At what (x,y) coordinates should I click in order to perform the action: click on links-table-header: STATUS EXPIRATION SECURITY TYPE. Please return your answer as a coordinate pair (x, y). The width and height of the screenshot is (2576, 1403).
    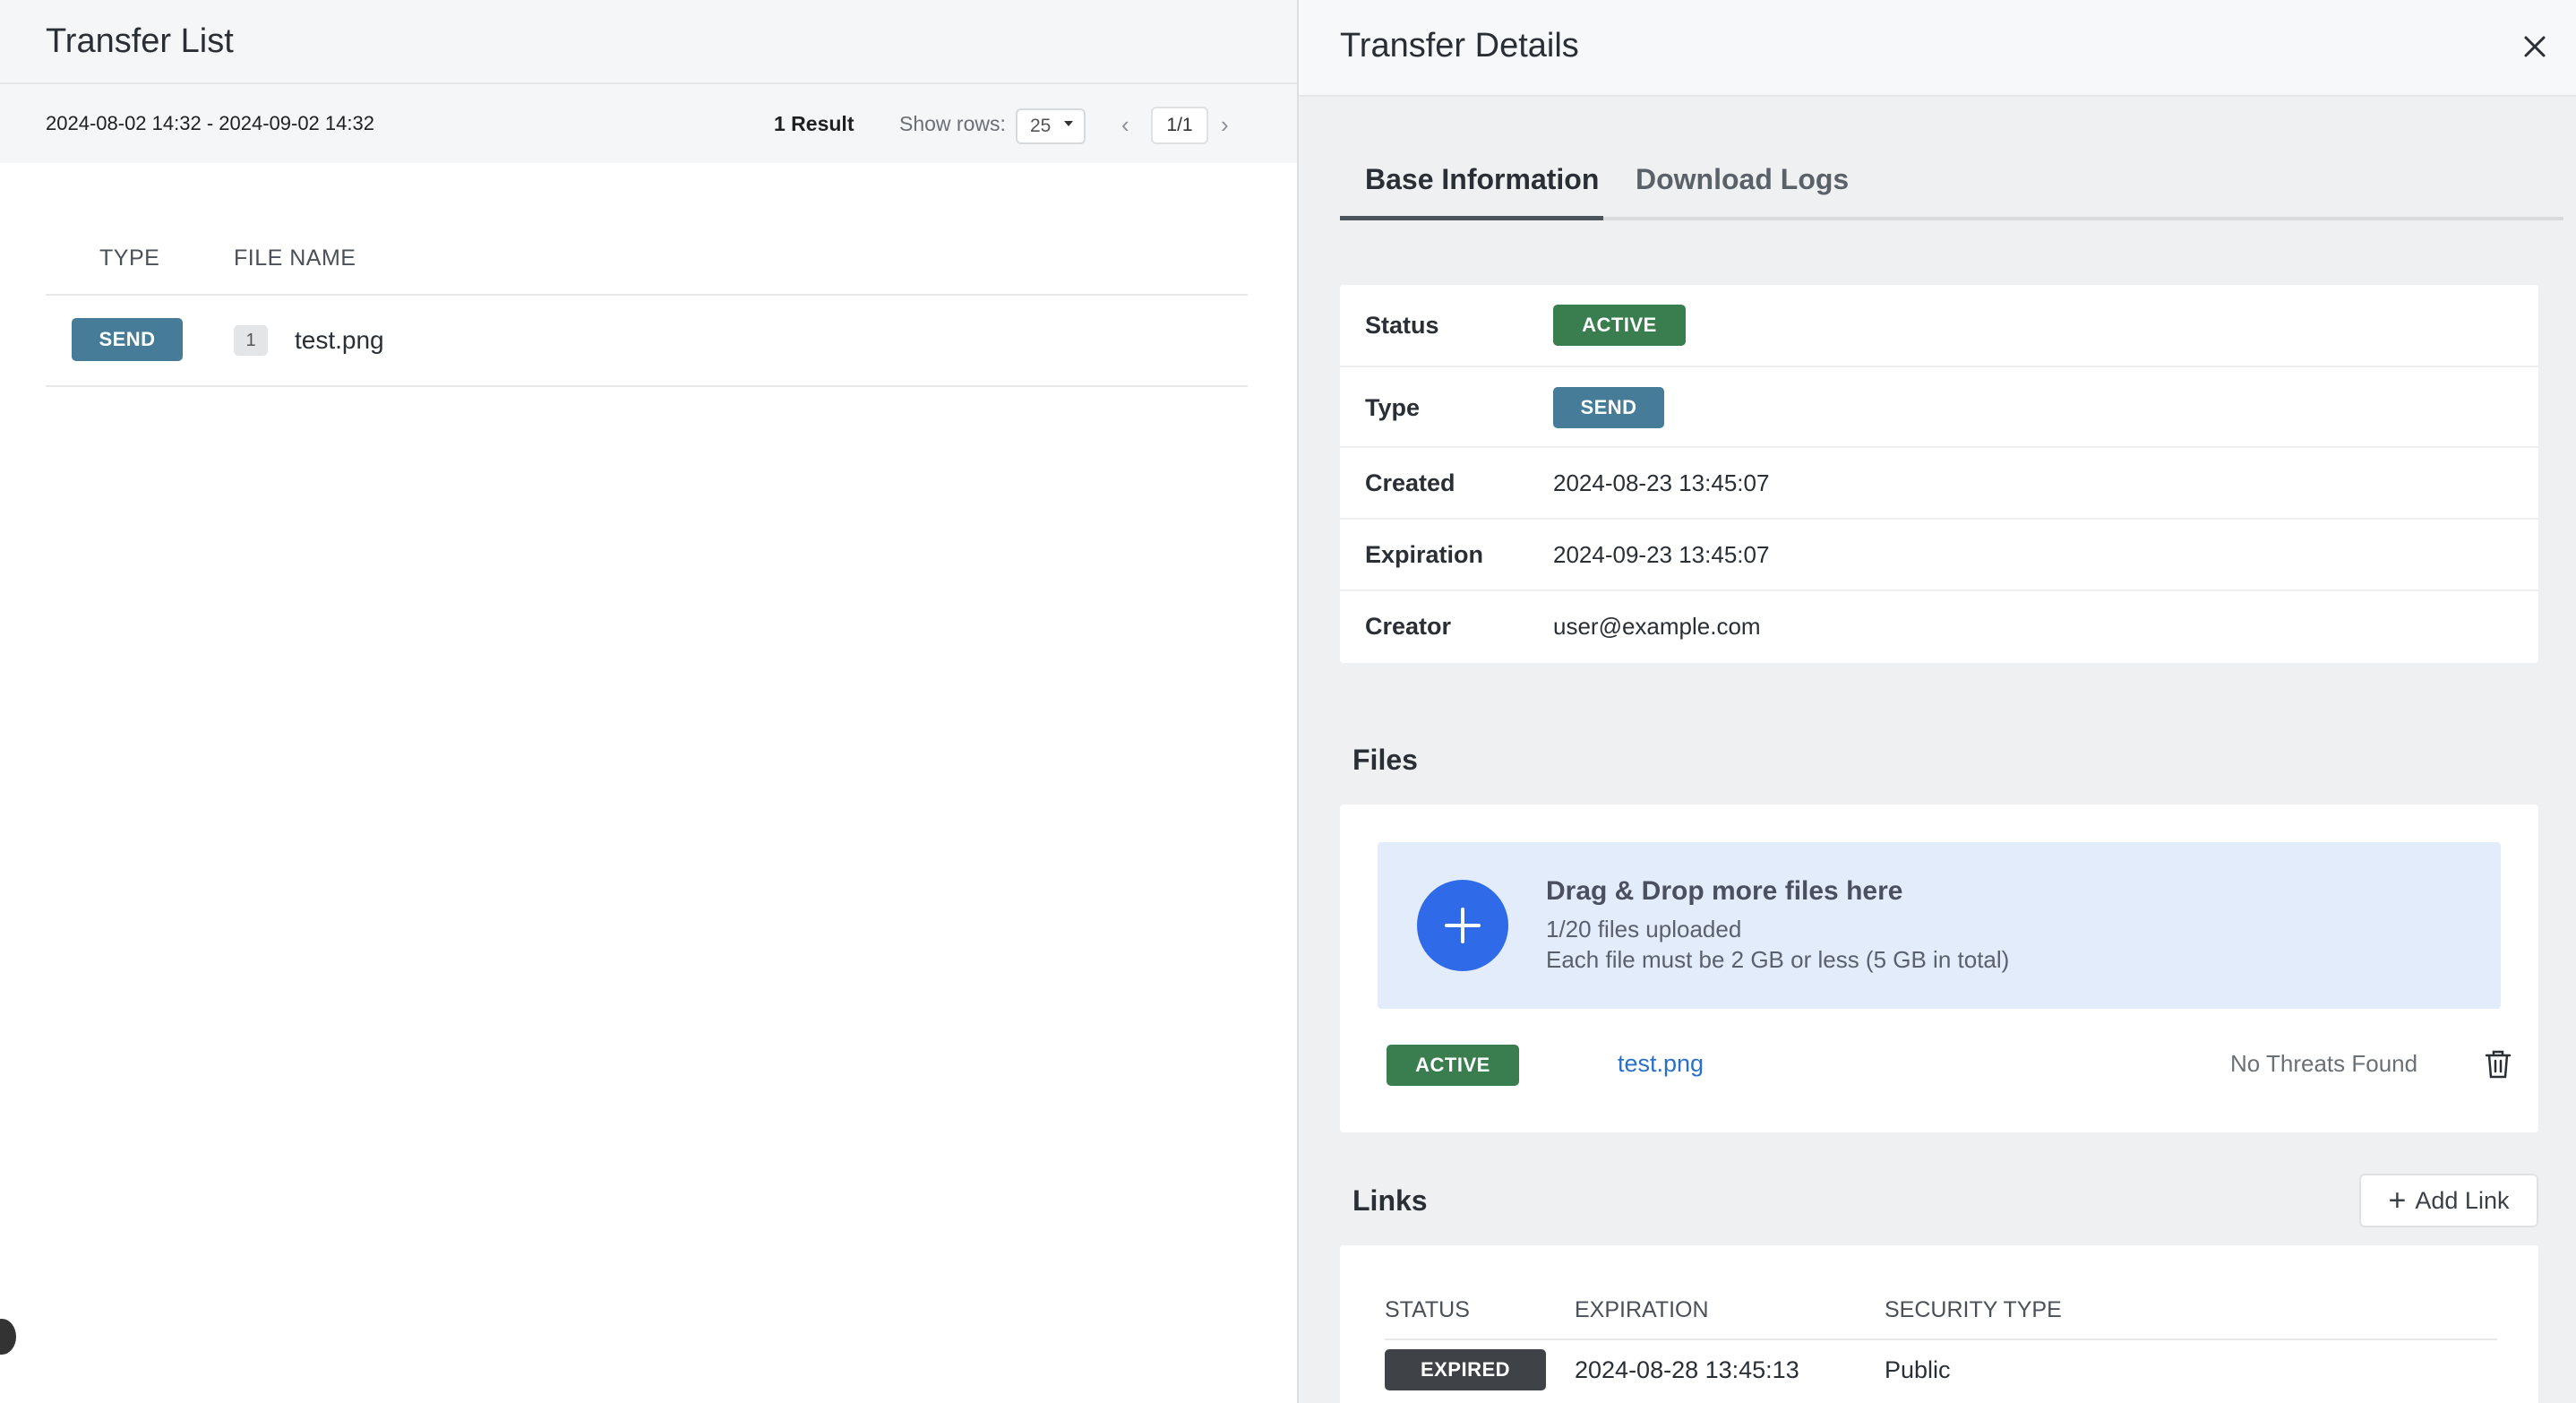
    Looking at the image, I should click on (1941, 1318).